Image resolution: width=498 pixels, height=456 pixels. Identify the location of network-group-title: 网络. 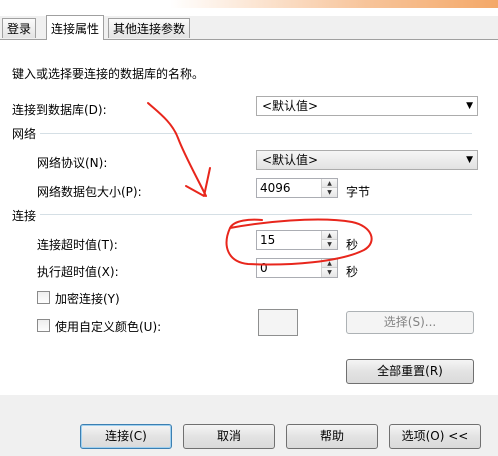
(24, 134).